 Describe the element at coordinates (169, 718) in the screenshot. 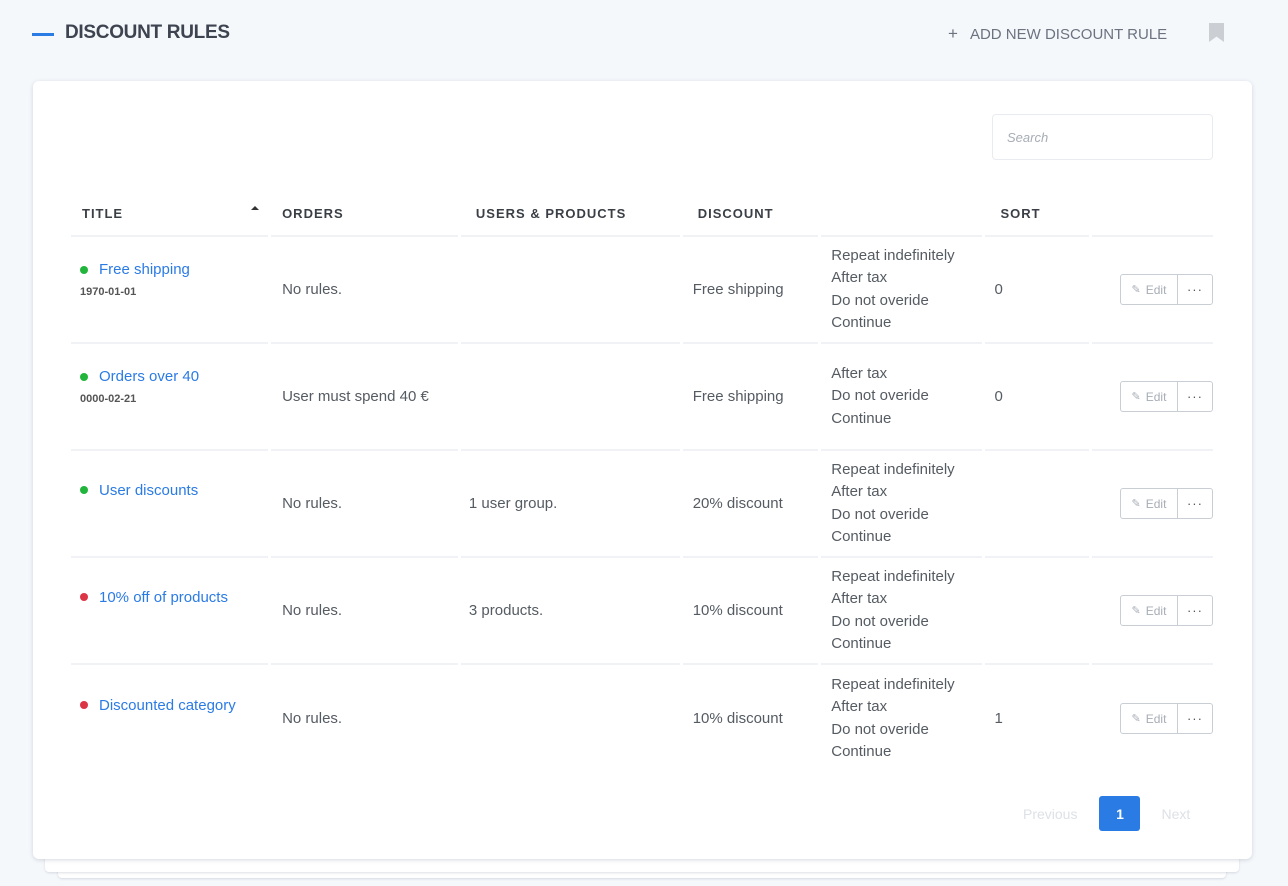

I see `cell-title: Discounted category` at that location.